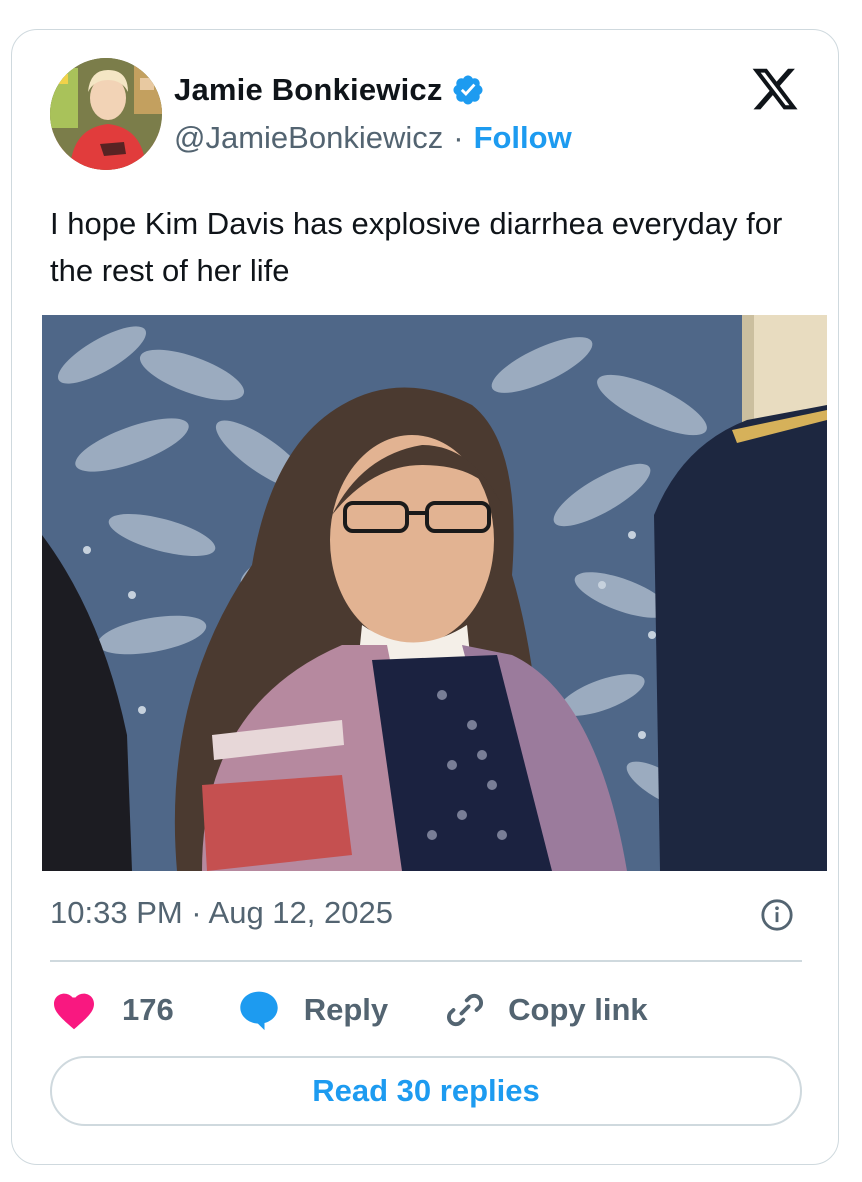 This screenshot has width=862, height=1182. What do you see at coordinates (777, 915) in the screenshot?
I see `info-icon` at bounding box center [777, 915].